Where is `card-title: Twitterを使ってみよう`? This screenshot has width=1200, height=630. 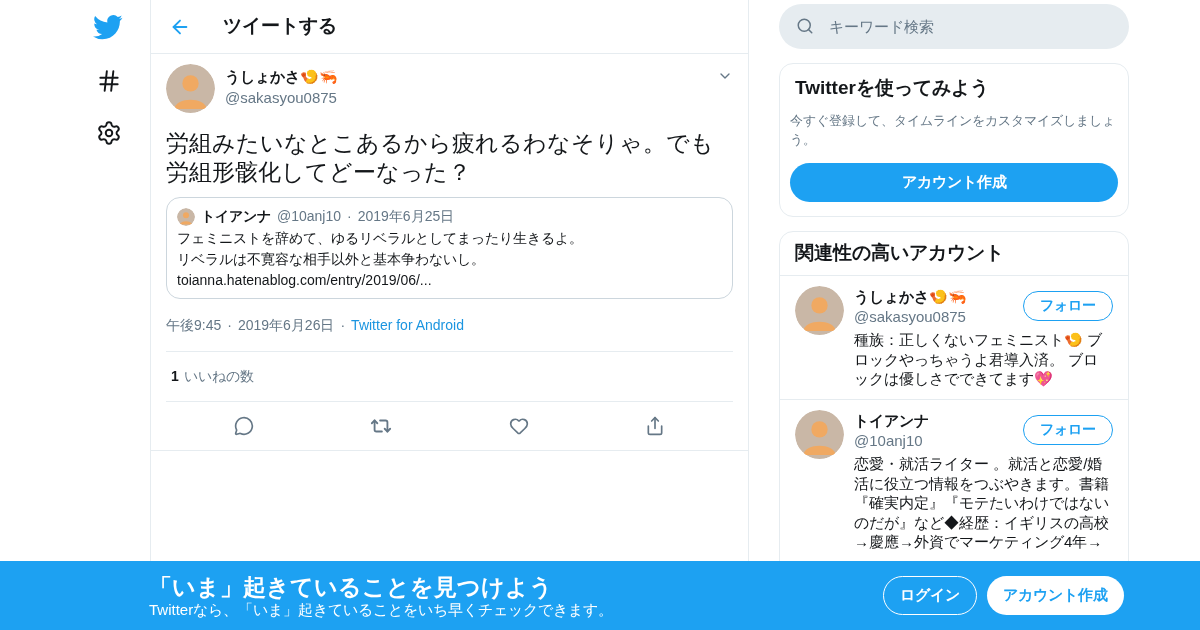 card-title: Twitterを使ってみよう is located at coordinates (892, 88).